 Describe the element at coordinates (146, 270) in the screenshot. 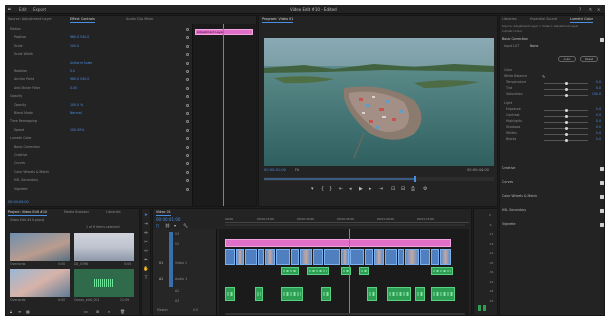

I see `hand-tool-icon: ✋` at that location.